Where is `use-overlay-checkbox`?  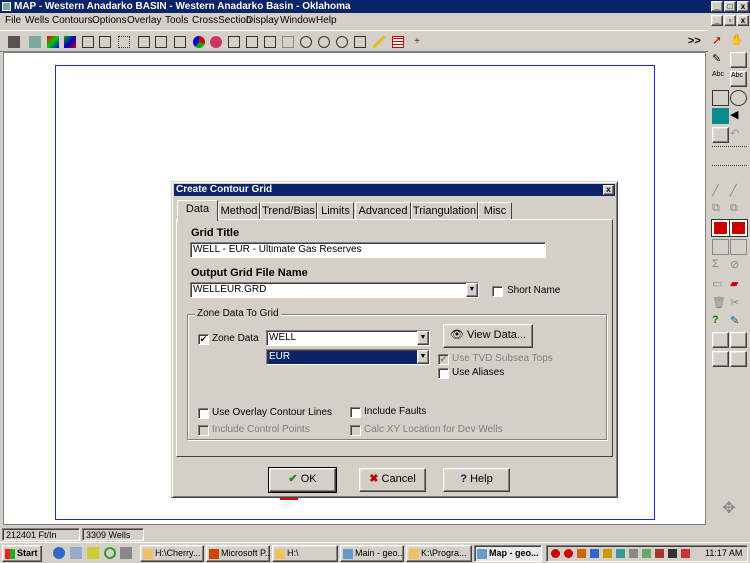 use-overlay-checkbox is located at coordinates (203, 413).